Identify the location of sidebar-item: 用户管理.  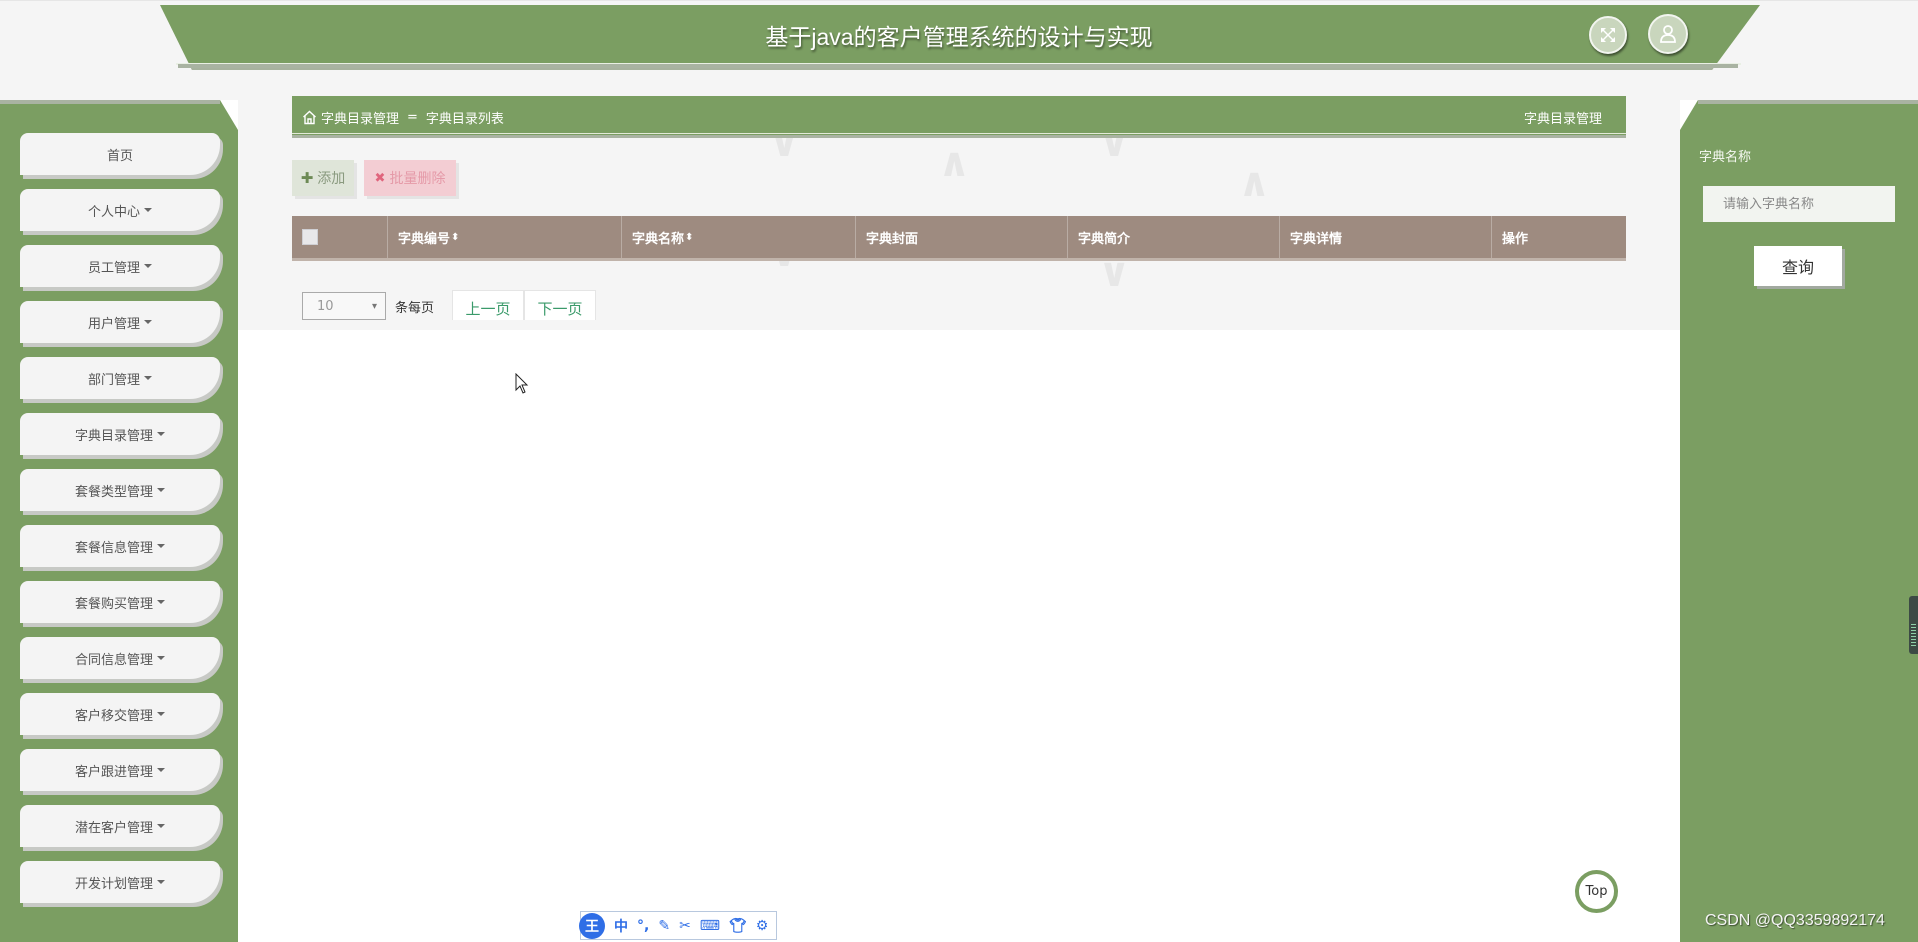
(120, 322).